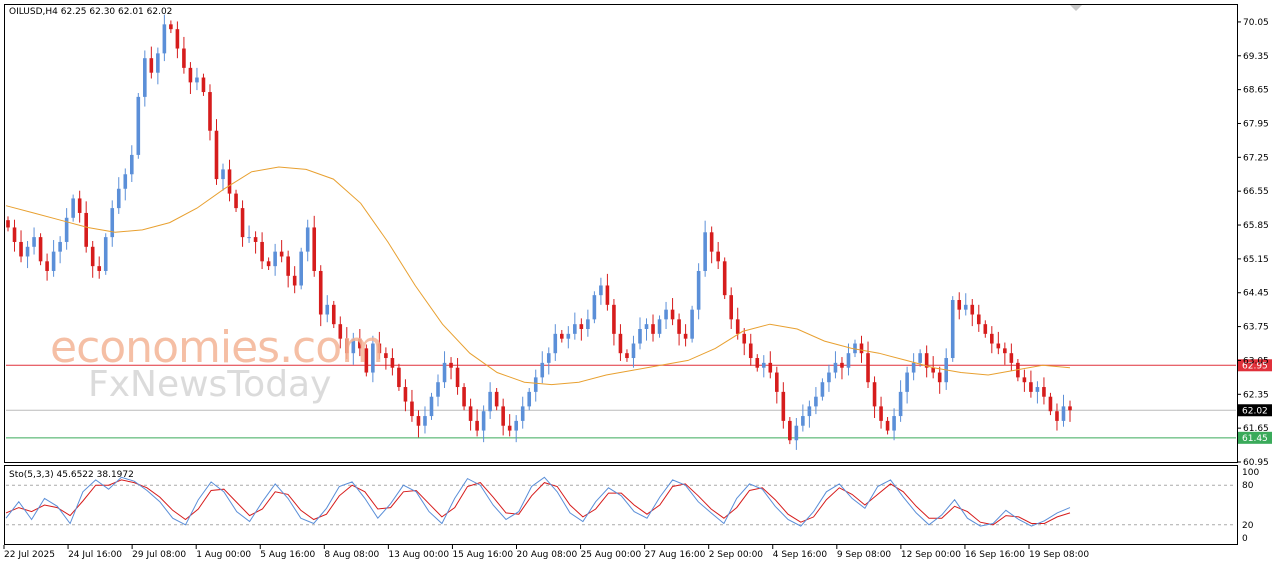 This screenshot has width=1280, height=567. Describe the element at coordinates (1256, 226) in the screenshot. I see `y-tick-label: 65.85` at that location.